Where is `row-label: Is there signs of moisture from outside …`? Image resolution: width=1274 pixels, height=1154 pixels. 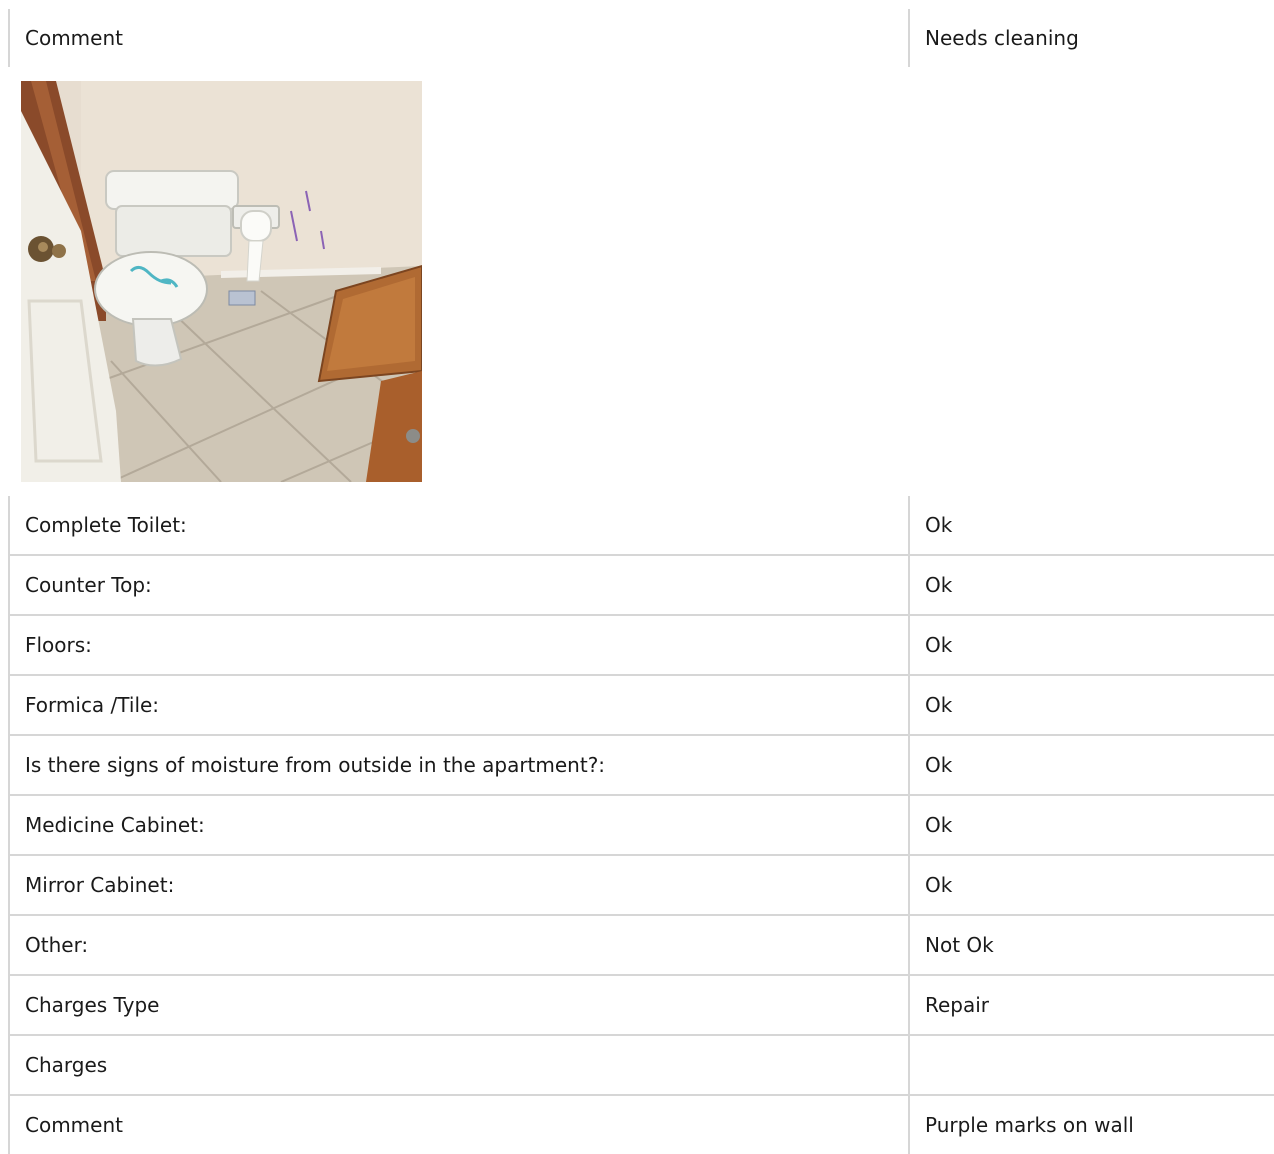
row-label: Is there signs of moisture from outside … is located at coordinates (458, 765).